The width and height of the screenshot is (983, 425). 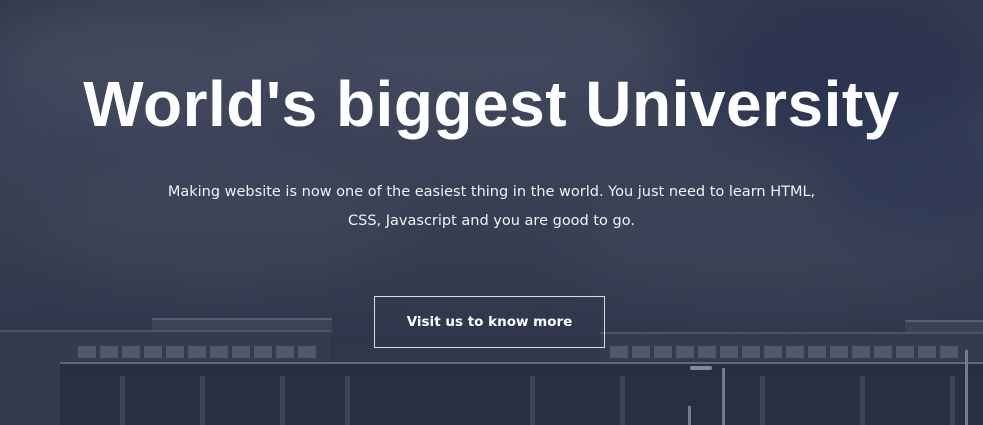 What do you see at coordinates (489, 322) in the screenshot?
I see `visit-us-button: Visit us to know more` at bounding box center [489, 322].